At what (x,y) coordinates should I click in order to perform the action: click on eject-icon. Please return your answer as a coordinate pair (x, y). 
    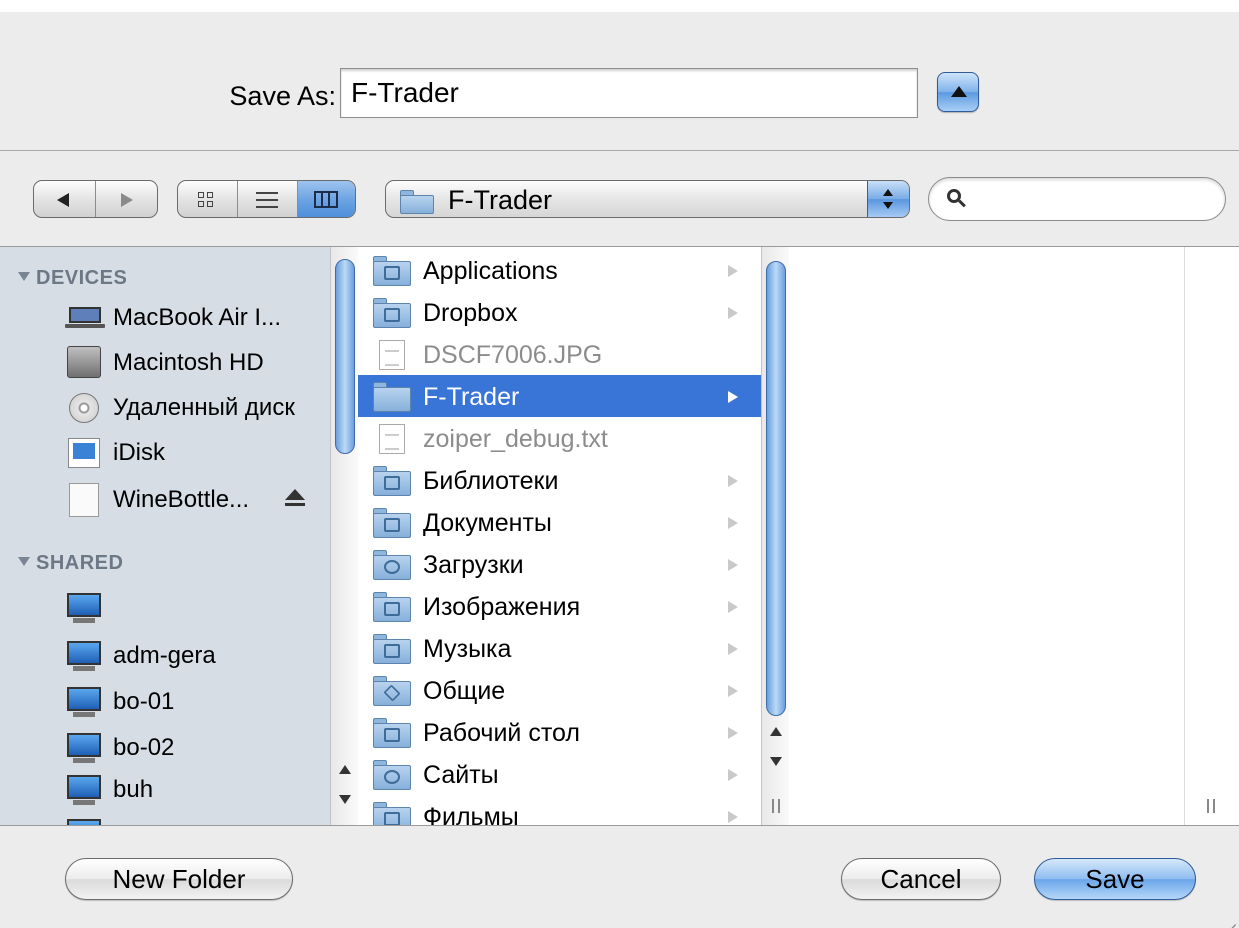
    Looking at the image, I should click on (295, 499).